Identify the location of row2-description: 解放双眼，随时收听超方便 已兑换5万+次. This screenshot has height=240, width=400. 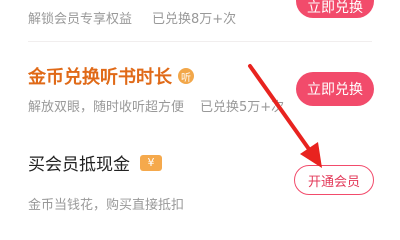
(156, 105).